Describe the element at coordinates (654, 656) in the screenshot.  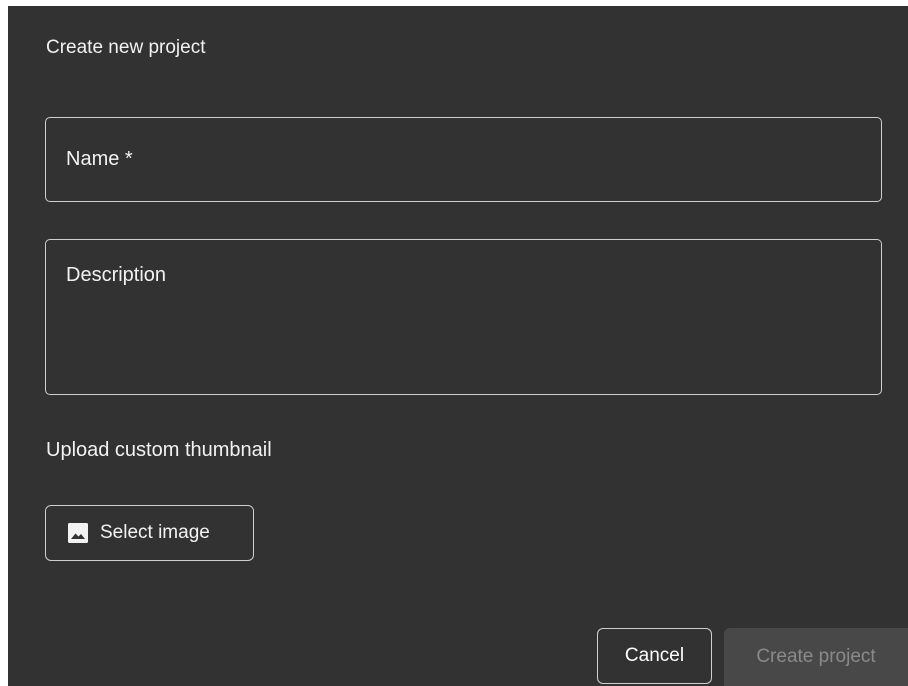
I see `cancel-button: Cancel` at that location.